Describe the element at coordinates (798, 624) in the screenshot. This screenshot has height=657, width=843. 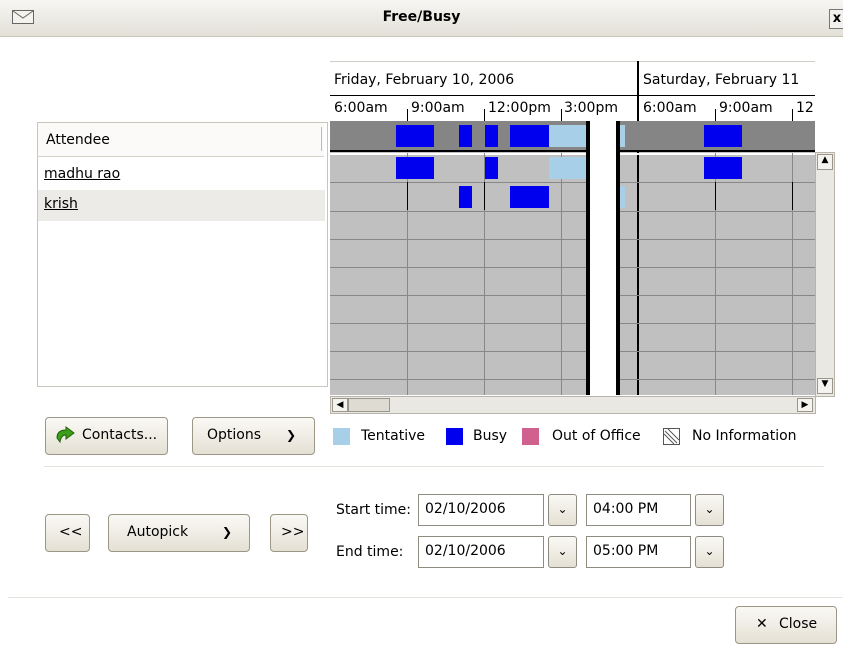
I see `close-button-label: Close` at that location.